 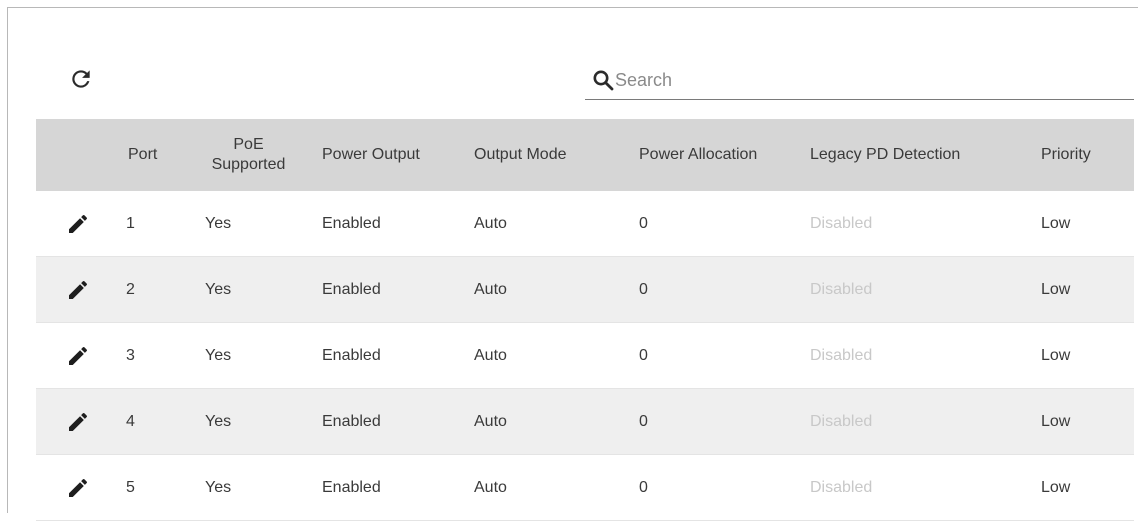 I want to click on refresh-button, so click(x=81, y=79).